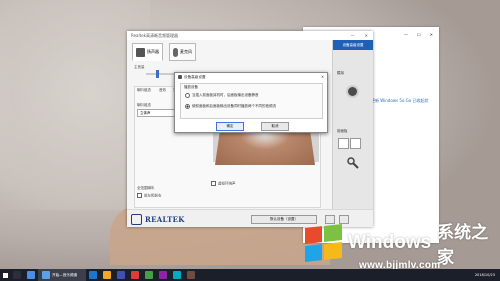 This screenshot has height=281, width=500. Describe the element at coordinates (251, 77) in the screenshot. I see `dialog-title-bar: 设备高级设置 ✕` at that location.